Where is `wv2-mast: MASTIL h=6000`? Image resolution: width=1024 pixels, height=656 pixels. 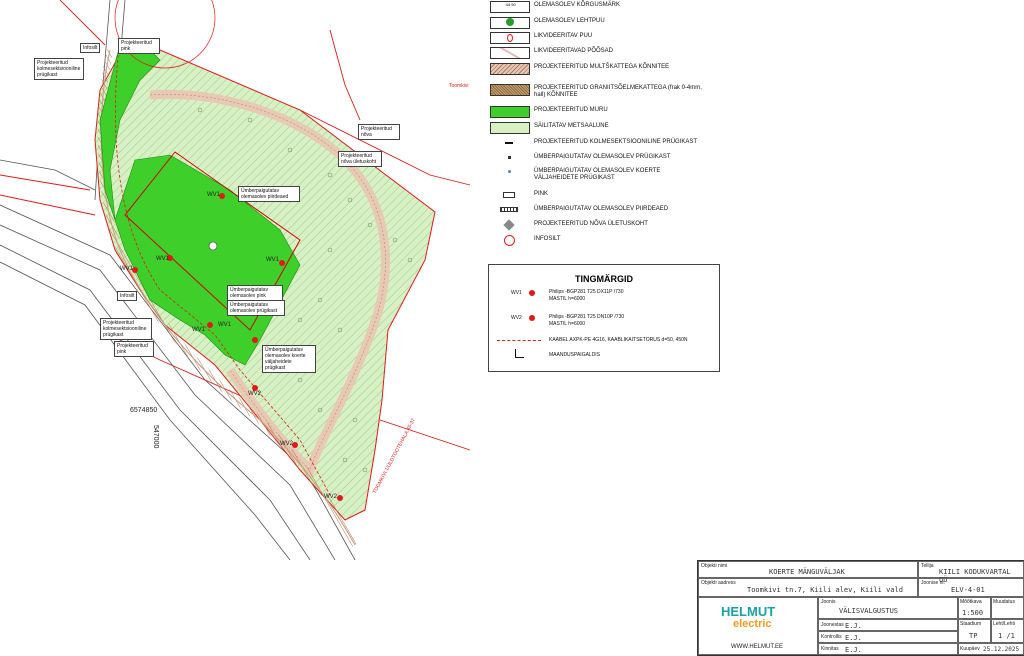 wv2-mast: MASTIL h=6000 is located at coordinates (567, 324).